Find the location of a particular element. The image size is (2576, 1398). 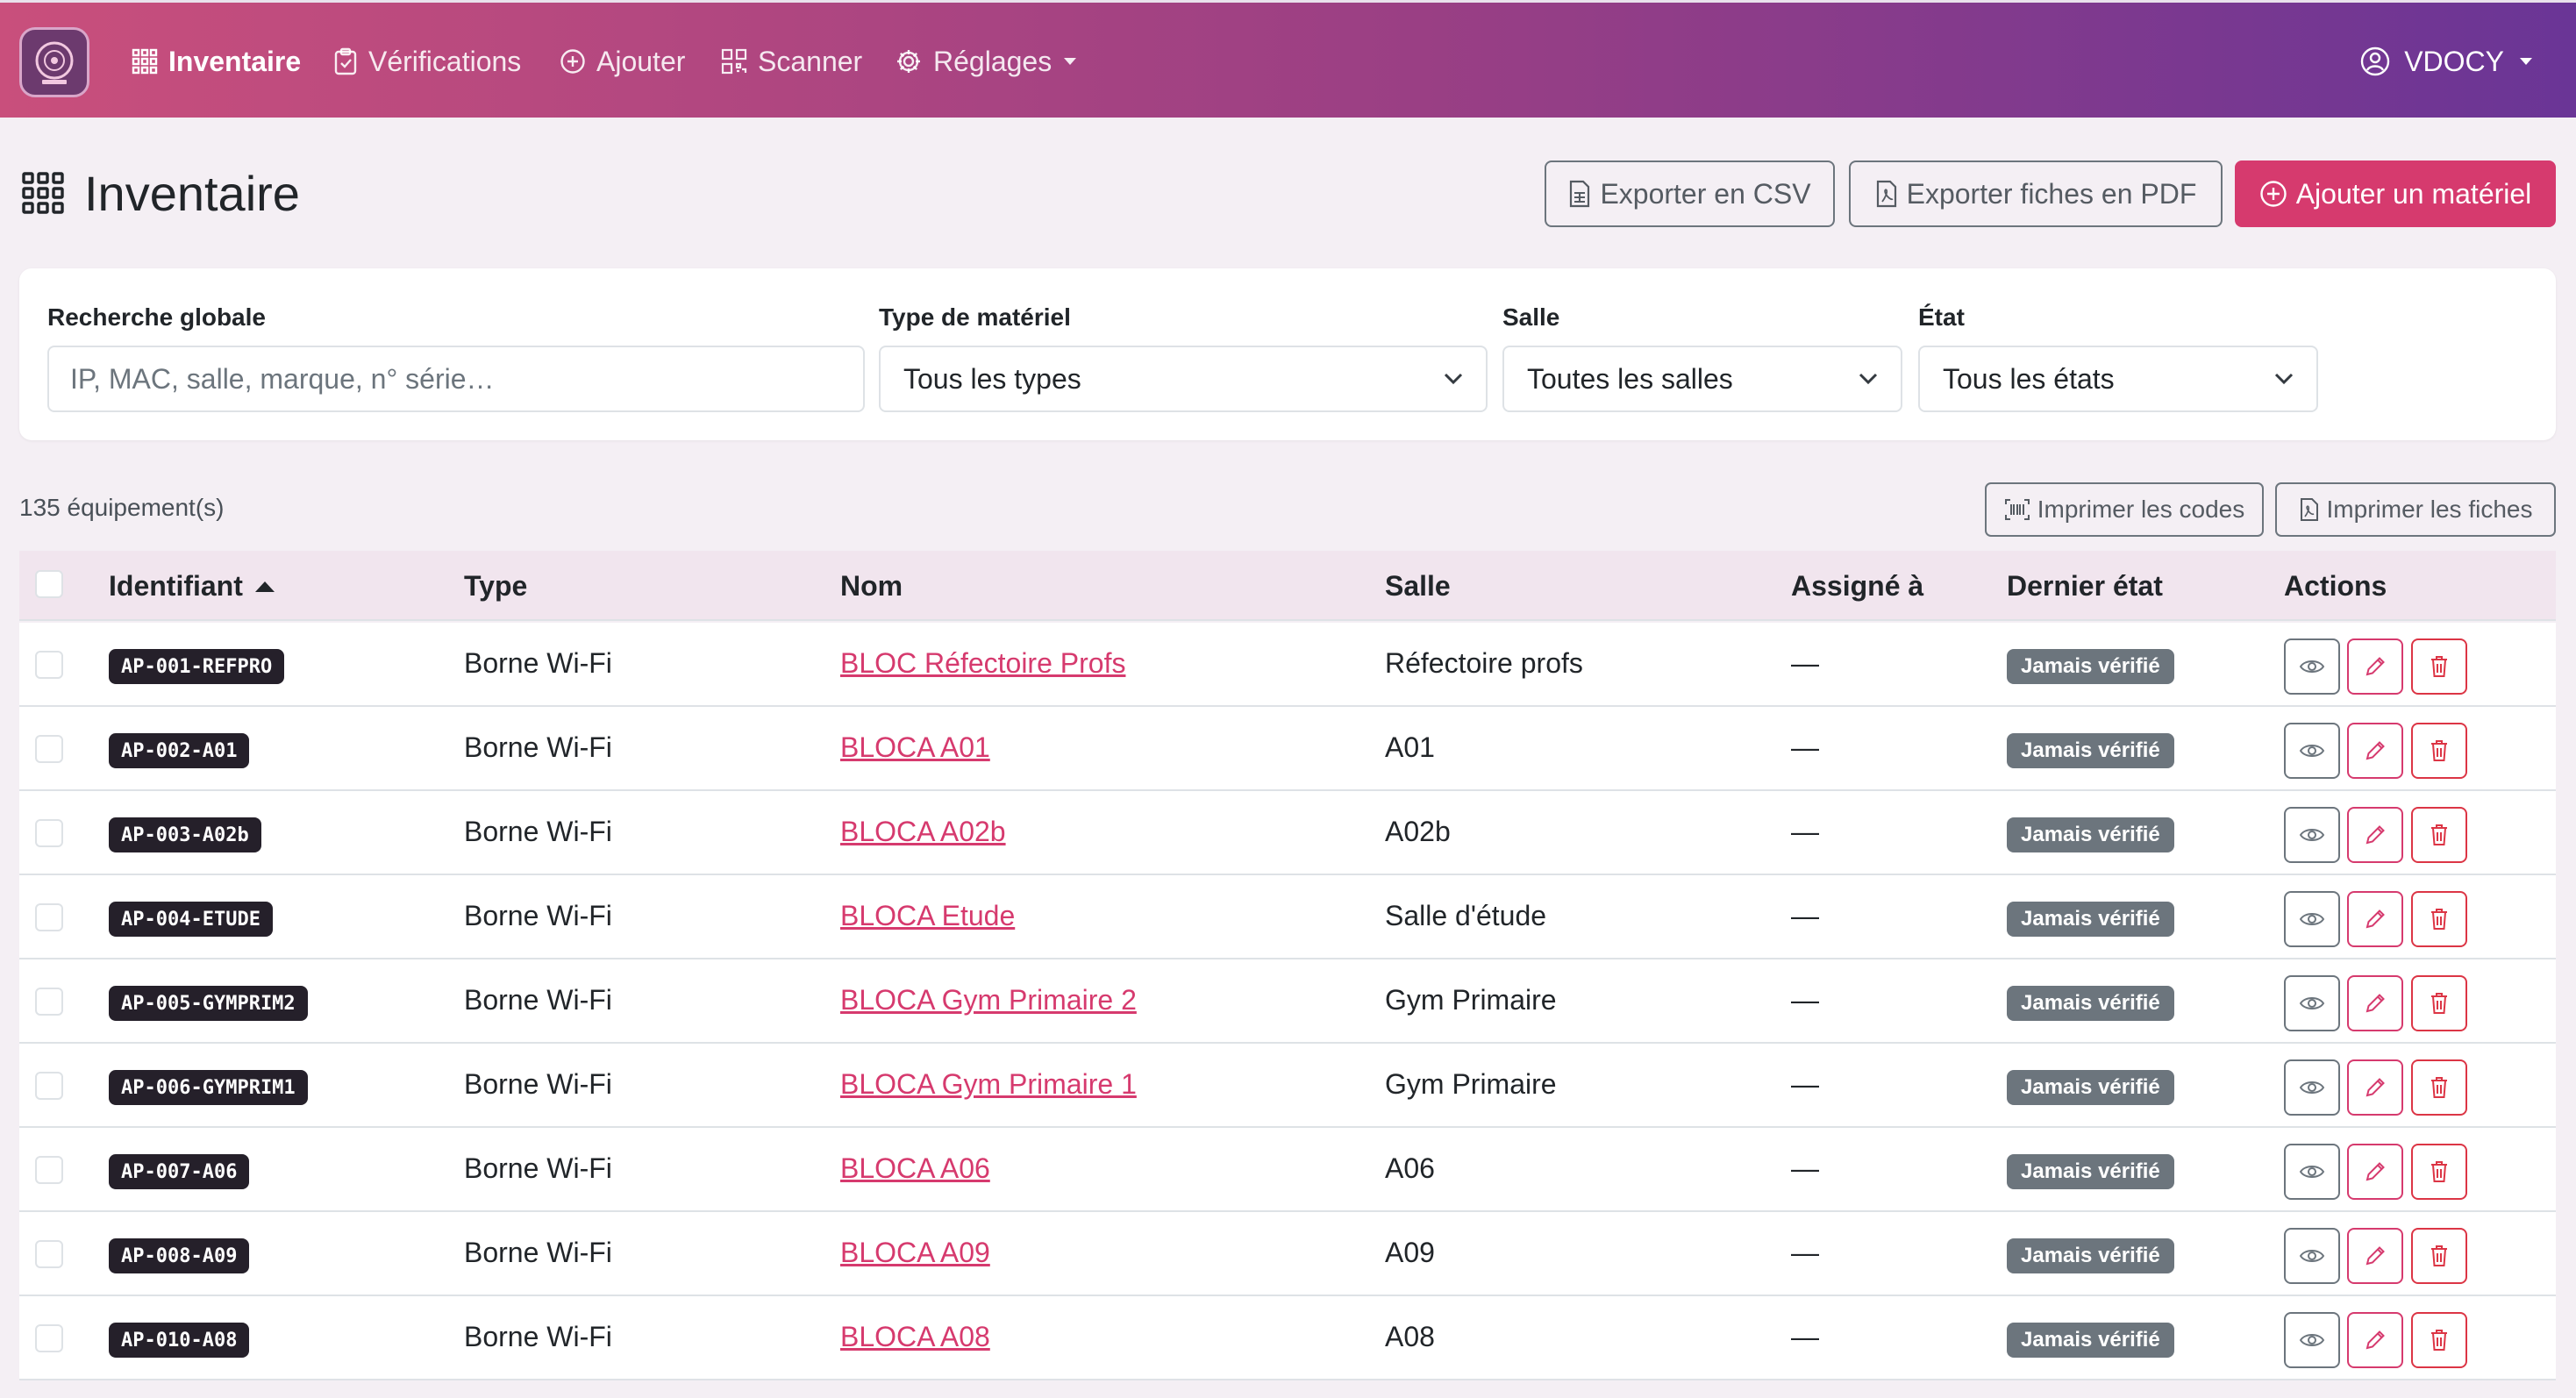

state-badge: Jamais vérifié is located at coordinates (2091, 1255).